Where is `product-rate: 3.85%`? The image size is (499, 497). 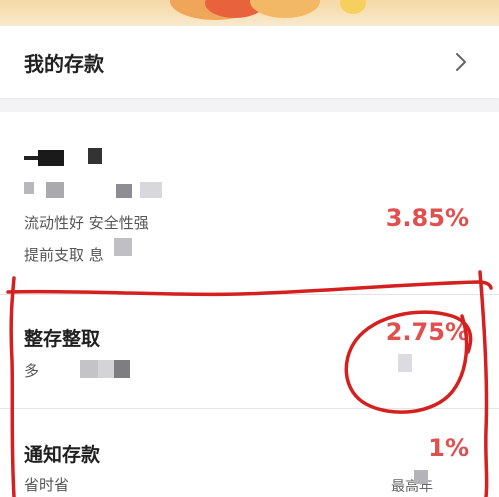
product-rate: 3.85% is located at coordinates (427, 218).